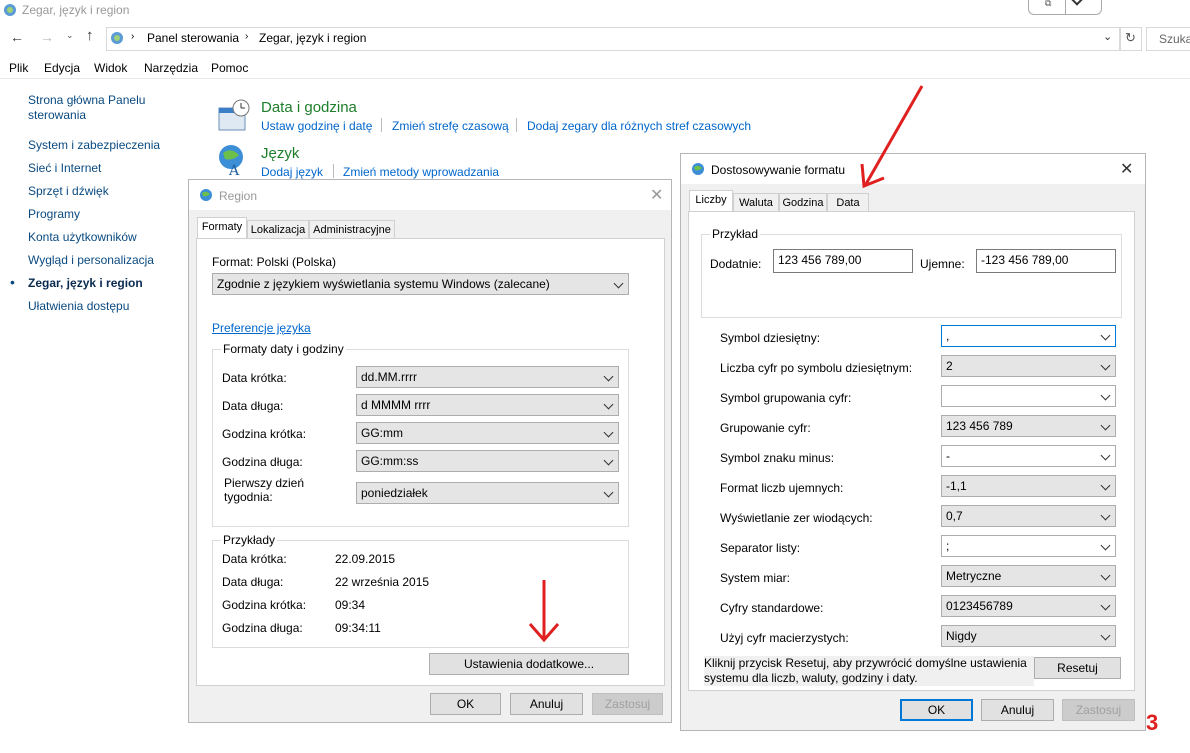 This screenshot has height=753, width=1190. Describe the element at coordinates (350, 605) in the screenshot. I see `example-value: 09:34` at that location.